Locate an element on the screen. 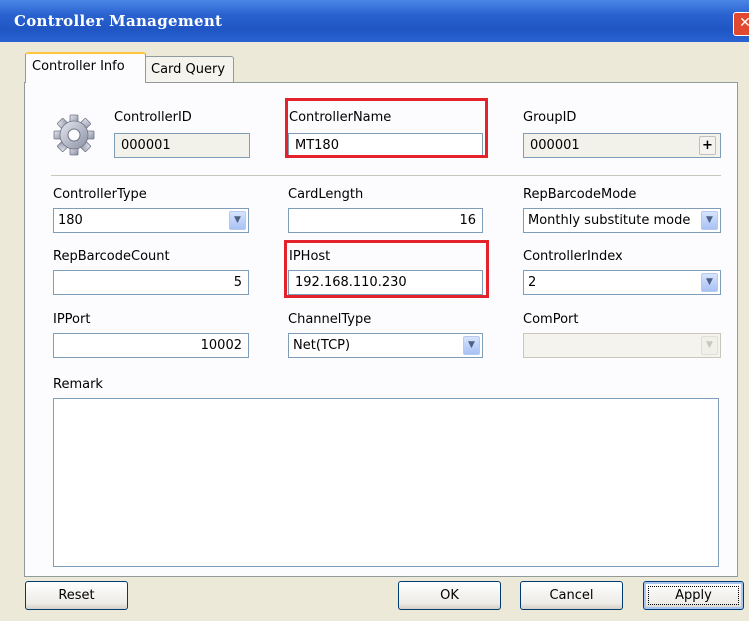 The width and height of the screenshot is (749, 621). controller-type-select: 180 ▼ is located at coordinates (151, 220).